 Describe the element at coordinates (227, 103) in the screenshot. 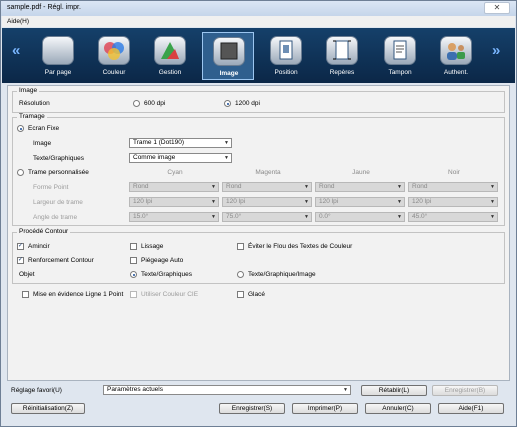

I see `resolution-1200-radio` at that location.